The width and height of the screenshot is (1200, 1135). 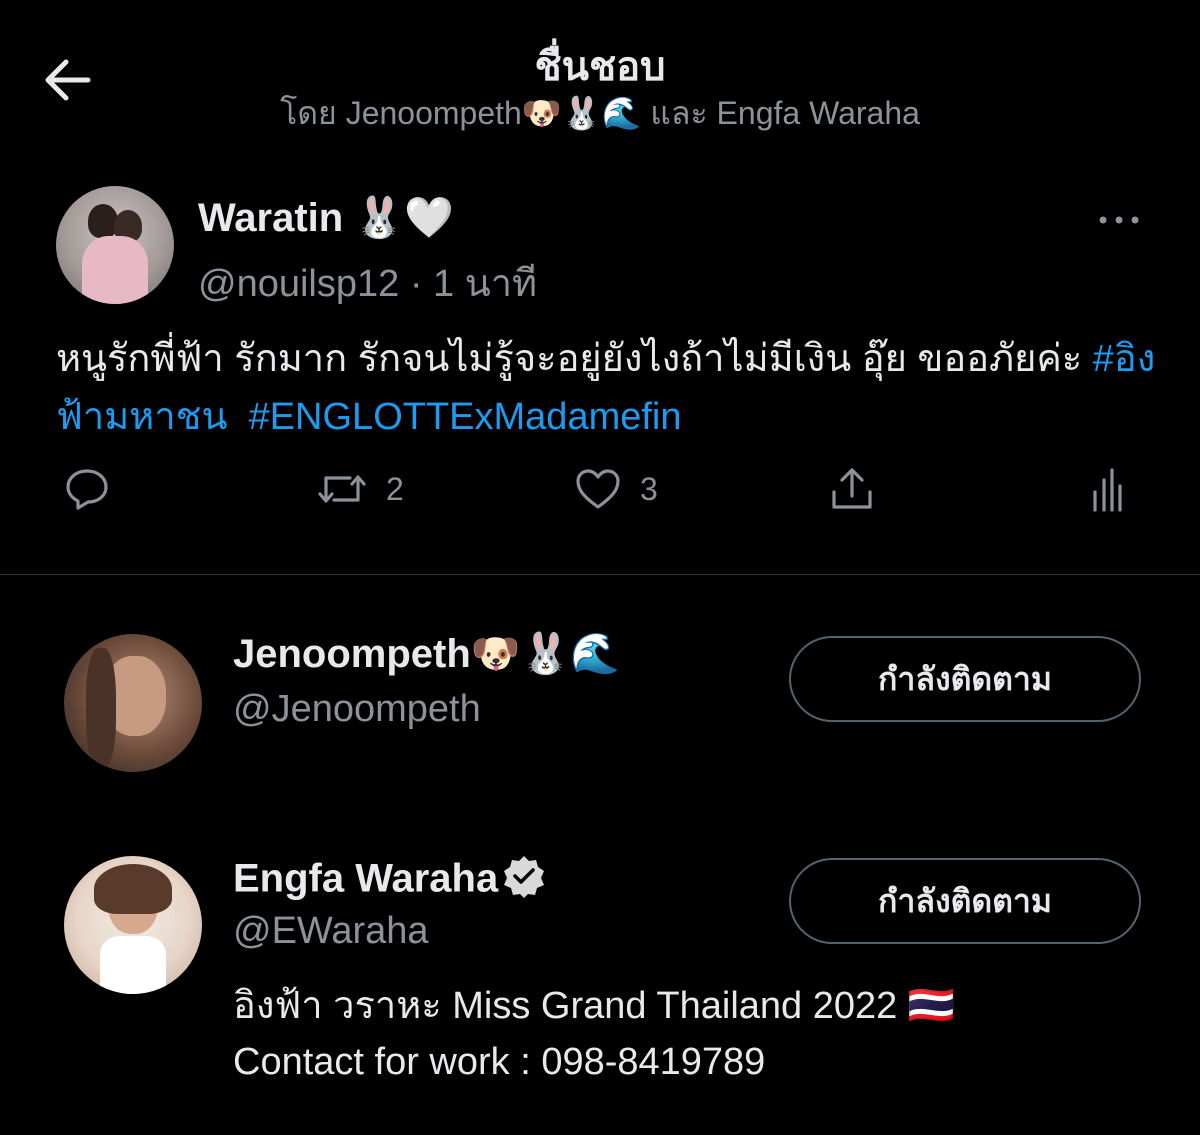 I want to click on user-handle: @Jenoompeth, so click(x=357, y=709).